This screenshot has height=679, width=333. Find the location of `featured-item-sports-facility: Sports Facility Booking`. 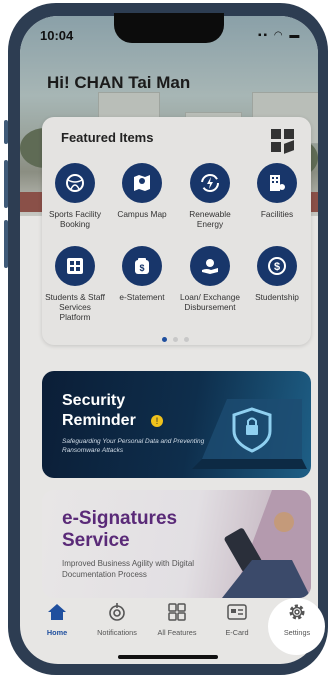

featured-item-sports-facility: Sports Facility Booking is located at coordinates (75, 196).